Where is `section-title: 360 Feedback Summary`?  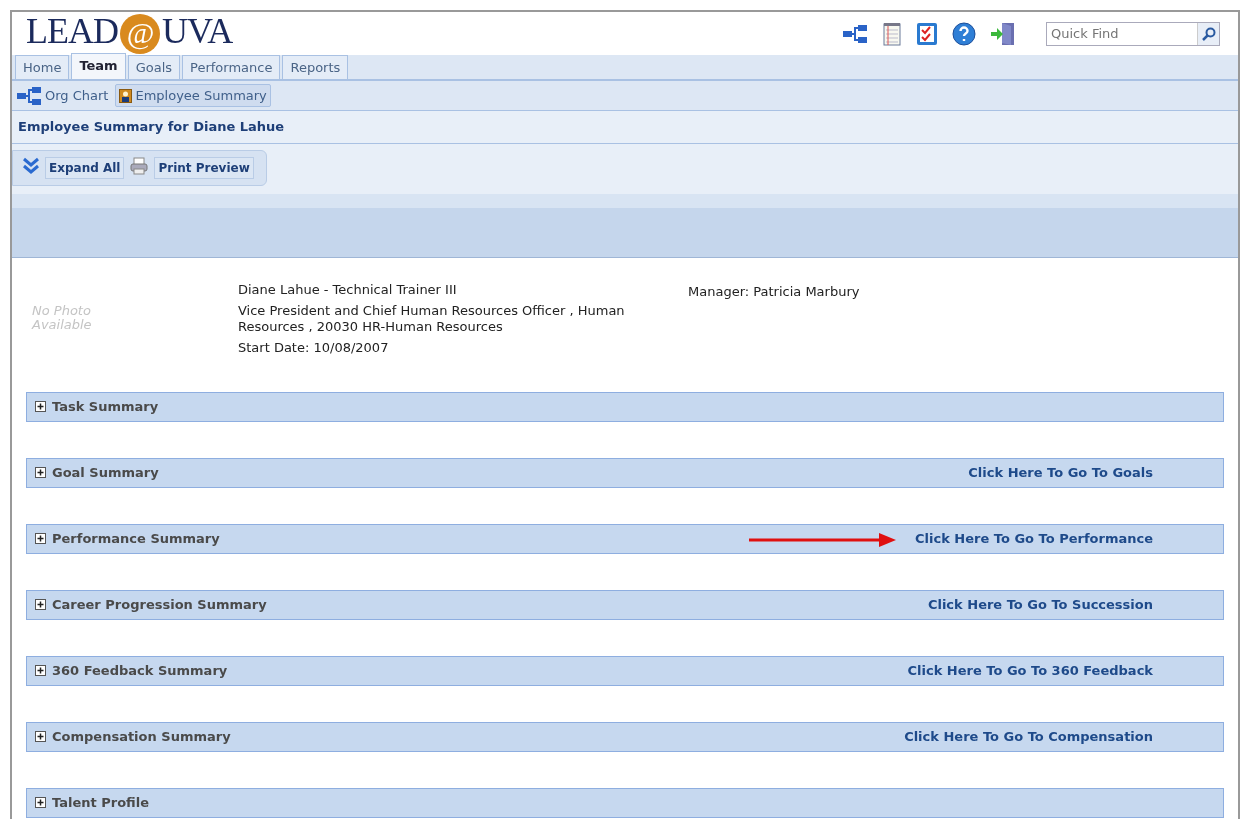 section-title: 360 Feedback Summary is located at coordinates (140, 670).